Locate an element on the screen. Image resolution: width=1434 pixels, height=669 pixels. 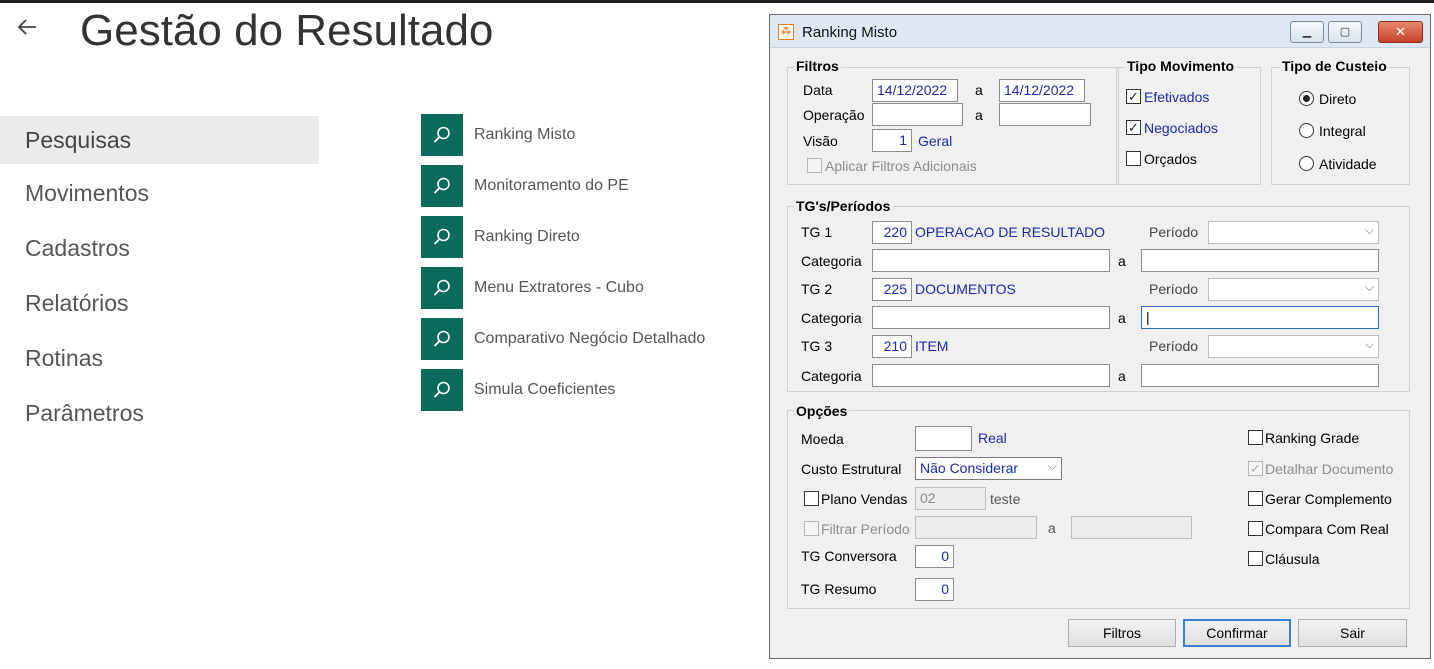
tg-resumo-input: 0 is located at coordinates (934, 589).